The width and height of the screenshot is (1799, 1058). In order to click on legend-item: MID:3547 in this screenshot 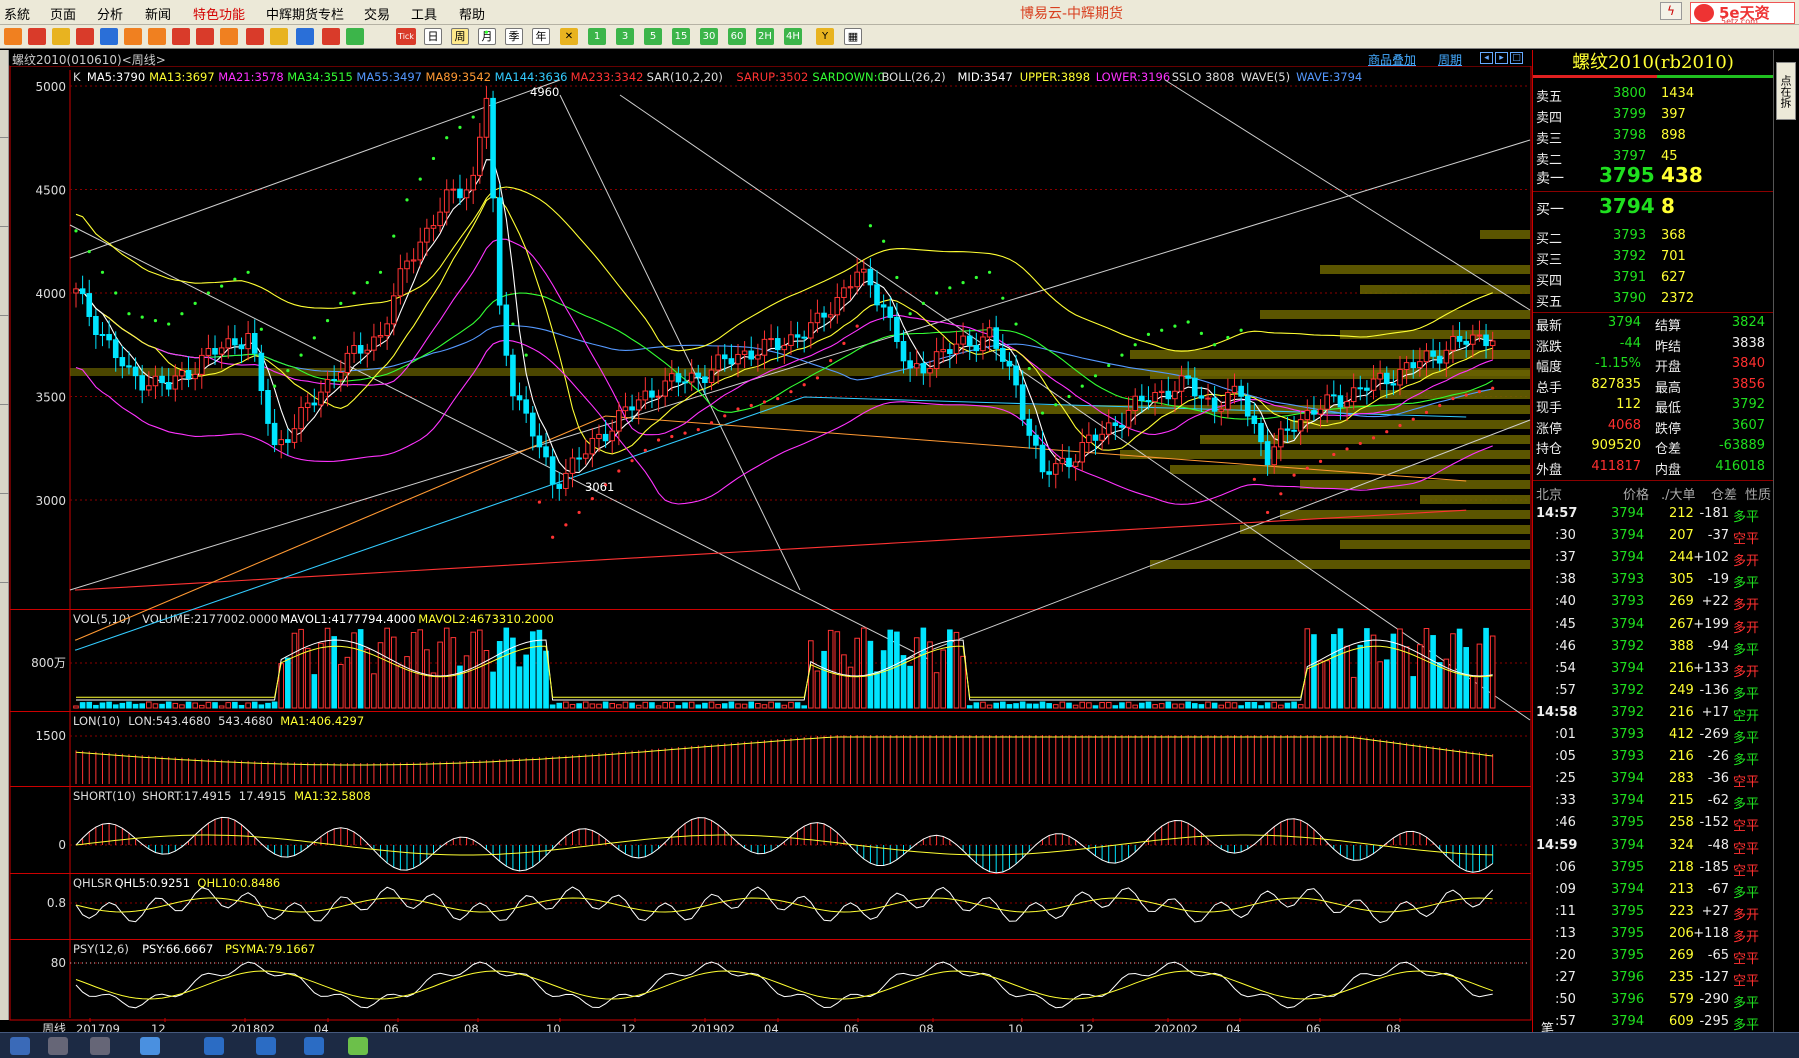, I will do `click(985, 77)`.